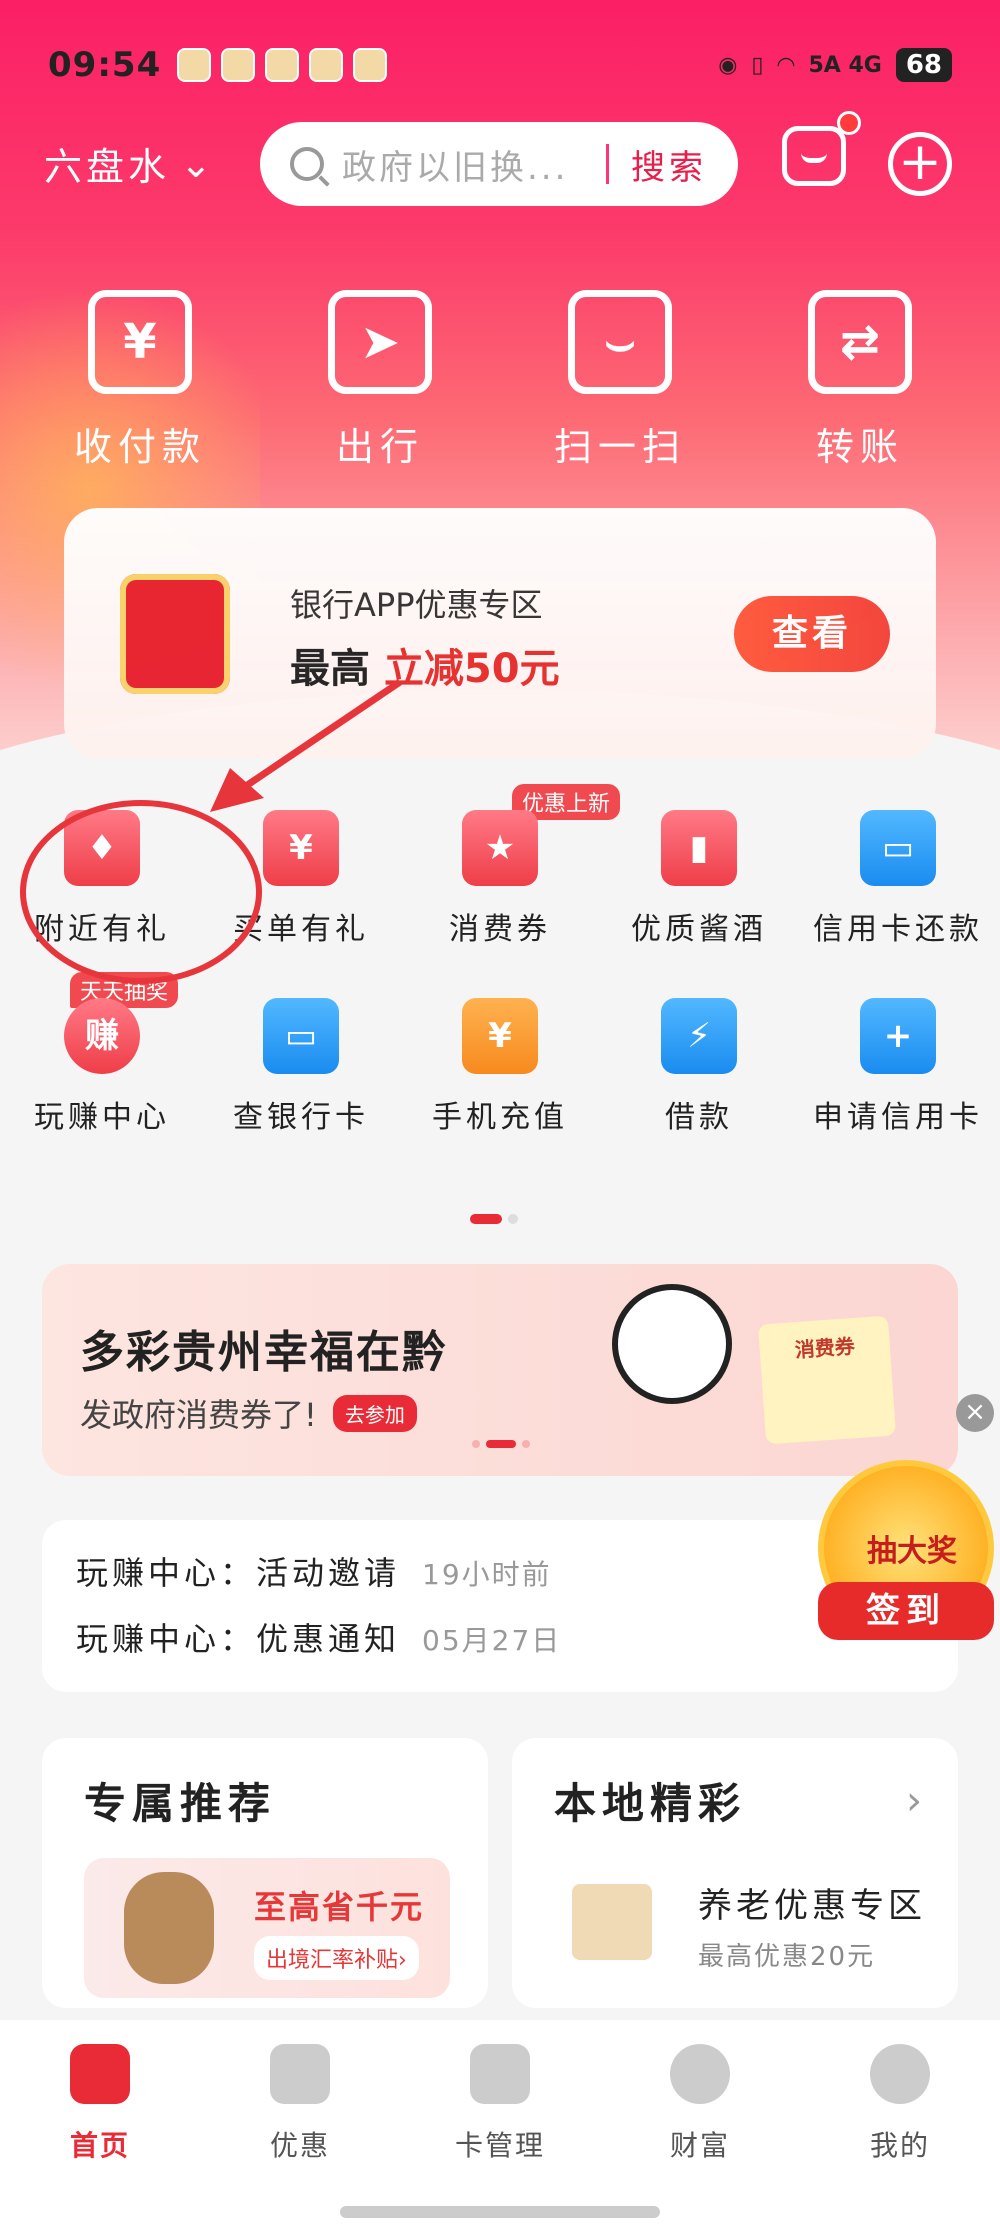 Image resolution: width=1000 pixels, height=2232 pixels. Describe the element at coordinates (416, 605) in the screenshot. I see `promo-title: 银行APP优惠专区` at that location.